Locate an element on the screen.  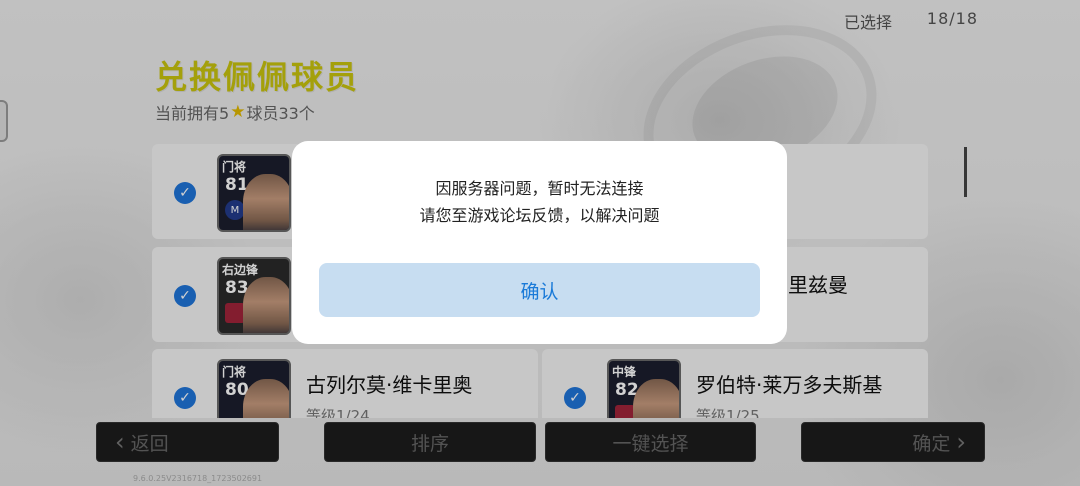
dialog-confirm-label: 确认 is located at coordinates (539, 291).